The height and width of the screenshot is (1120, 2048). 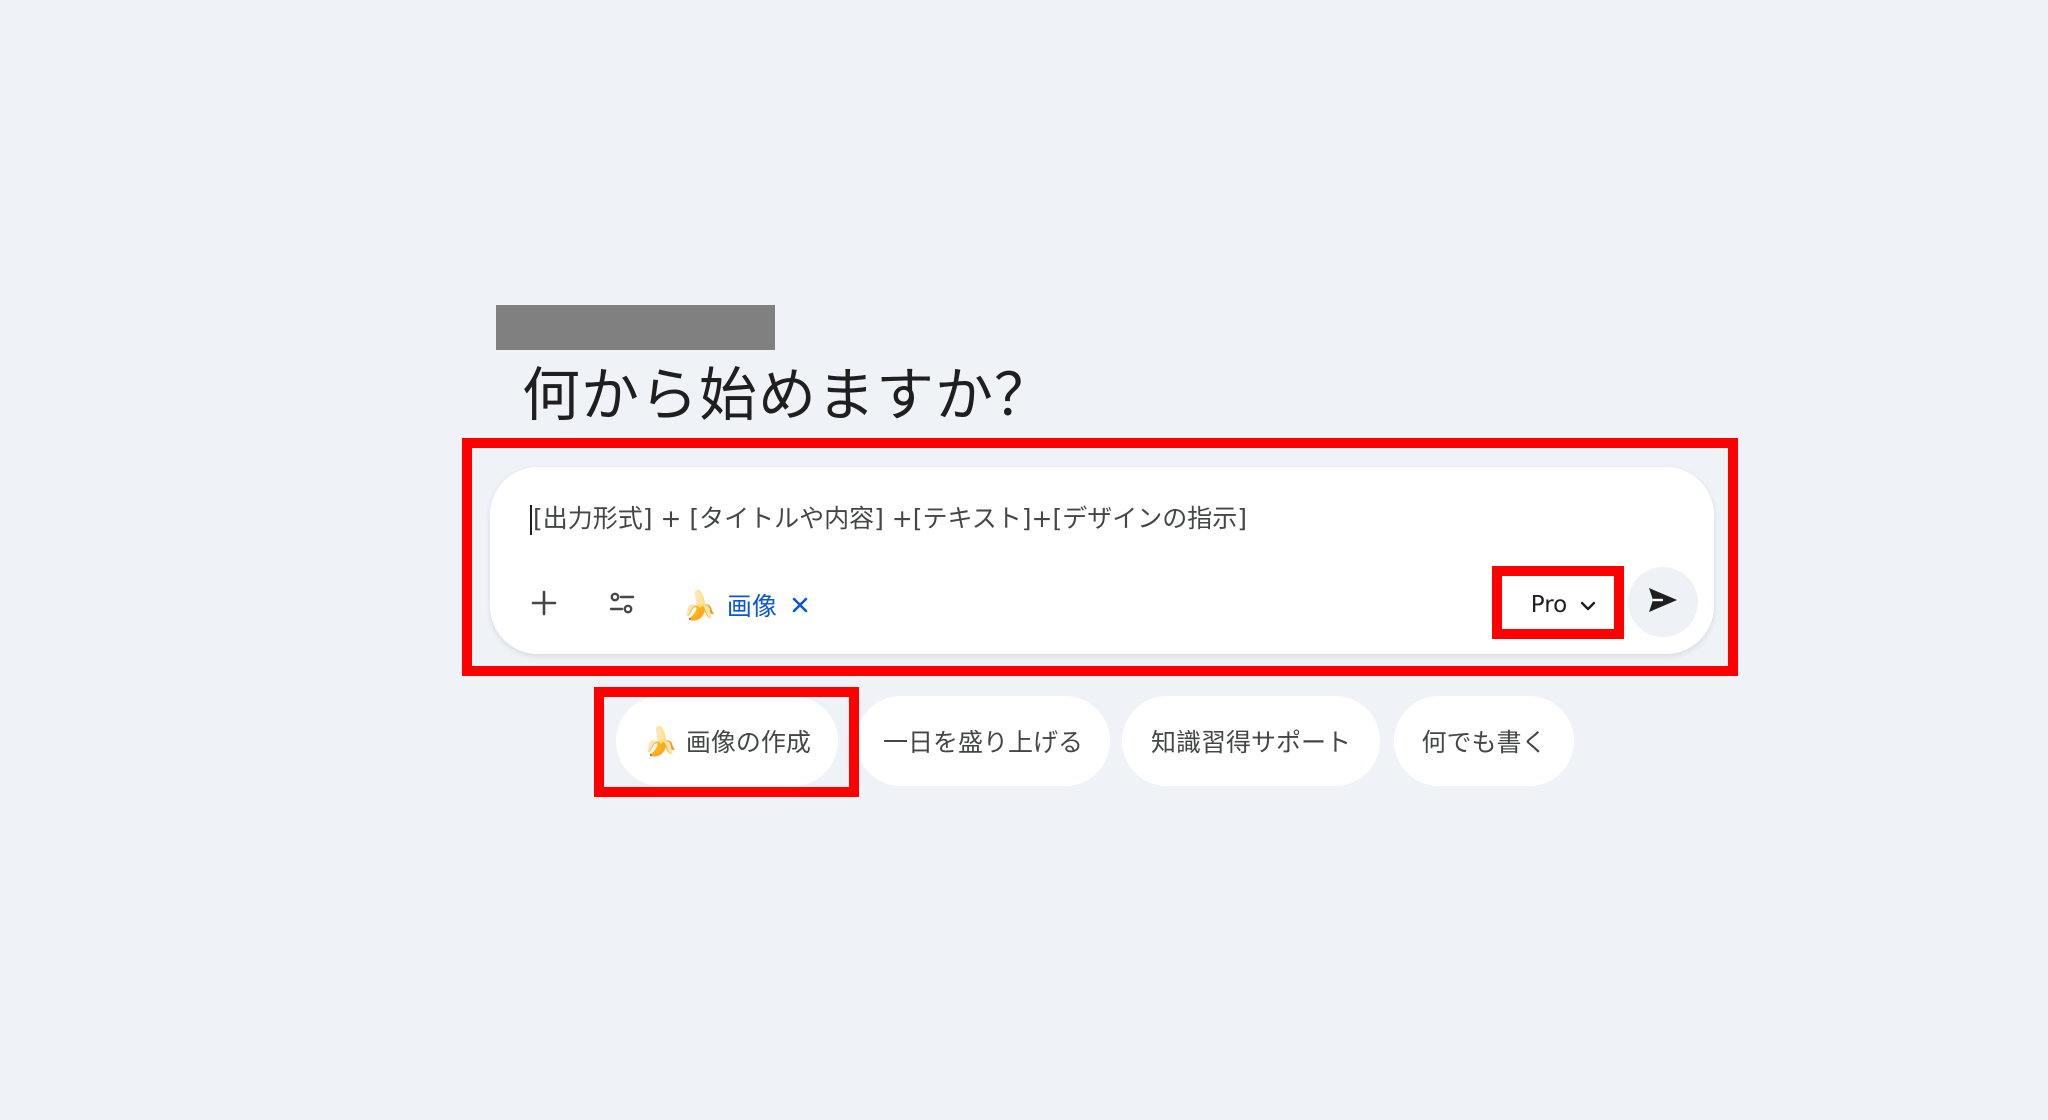 I want to click on active-tool-chip: 🍌 画像, so click(x=745, y=605).